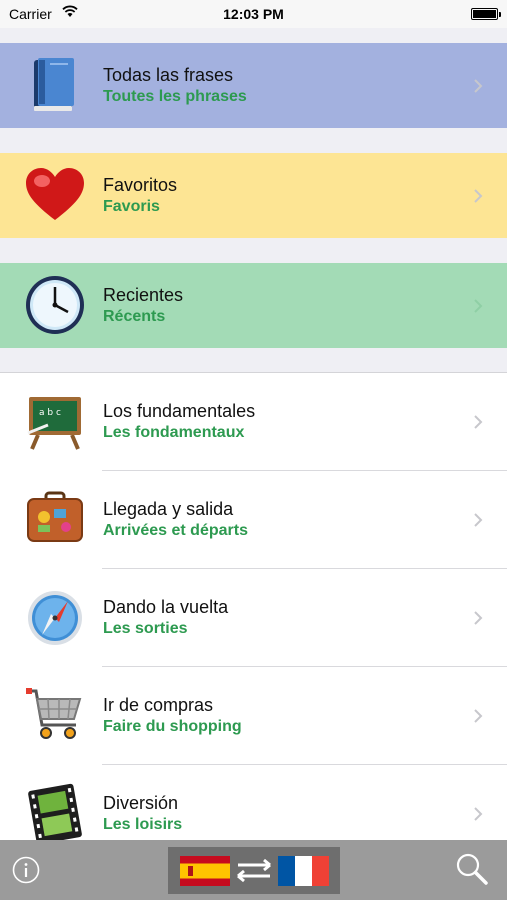  What do you see at coordinates (253, 618) in the screenshot?
I see `category-row-getting-around: Dando la vuelta Les sorties` at bounding box center [253, 618].